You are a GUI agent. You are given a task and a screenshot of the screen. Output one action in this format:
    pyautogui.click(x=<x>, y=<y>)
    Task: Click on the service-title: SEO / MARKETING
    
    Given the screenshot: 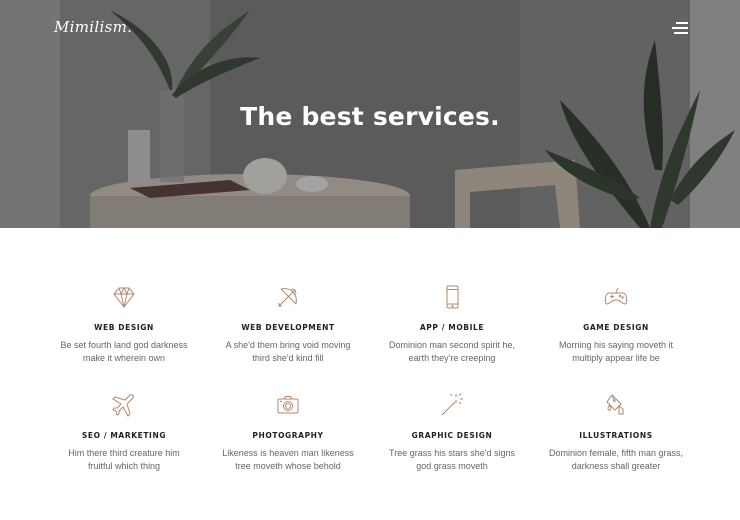 What is the action you would take?
    pyautogui.click(x=124, y=435)
    